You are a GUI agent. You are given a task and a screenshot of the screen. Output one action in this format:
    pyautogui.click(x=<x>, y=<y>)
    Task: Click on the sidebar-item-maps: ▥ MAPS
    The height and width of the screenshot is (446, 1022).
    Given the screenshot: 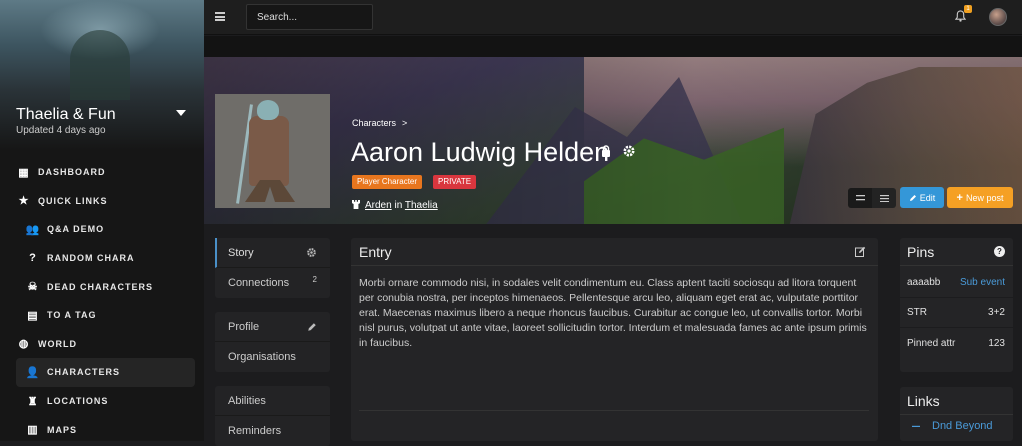 What is the action you would take?
    pyautogui.click(x=102, y=429)
    